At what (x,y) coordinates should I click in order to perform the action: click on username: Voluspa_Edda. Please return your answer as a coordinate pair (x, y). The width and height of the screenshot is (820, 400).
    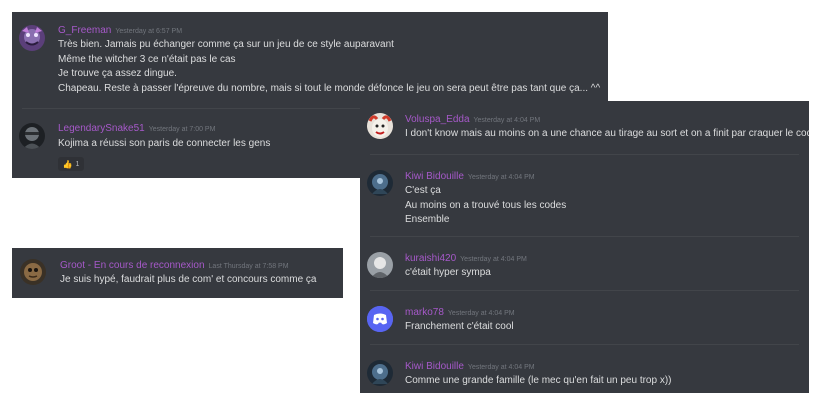
    Looking at the image, I should click on (437, 119).